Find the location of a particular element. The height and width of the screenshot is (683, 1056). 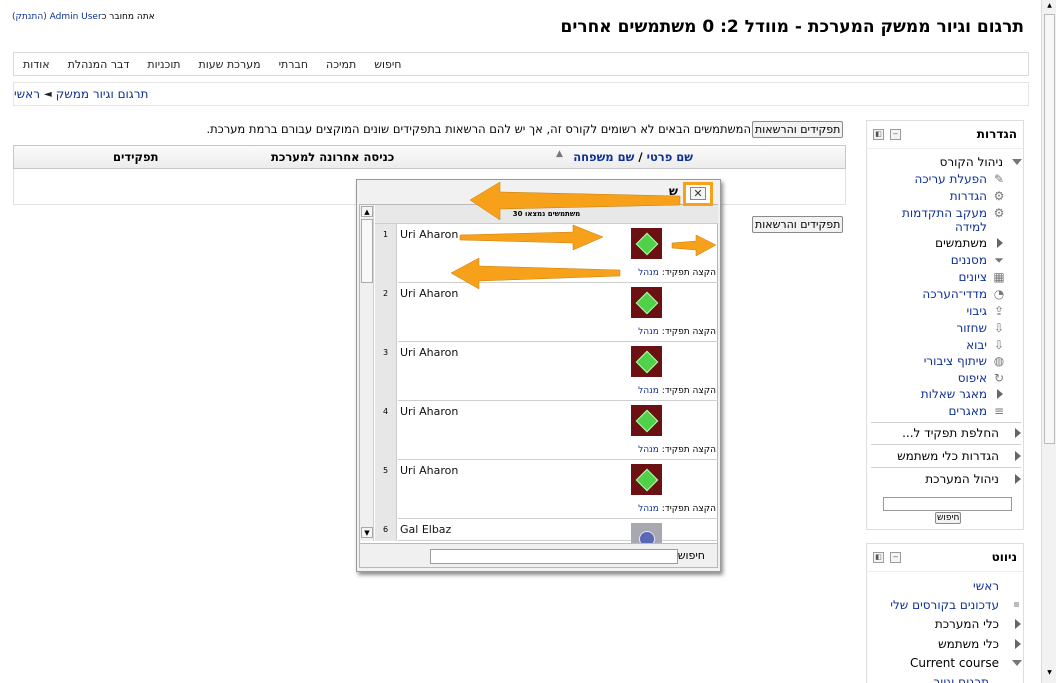

settings-item-progress-tracking-cont: למידה is located at coordinates (971, 227).